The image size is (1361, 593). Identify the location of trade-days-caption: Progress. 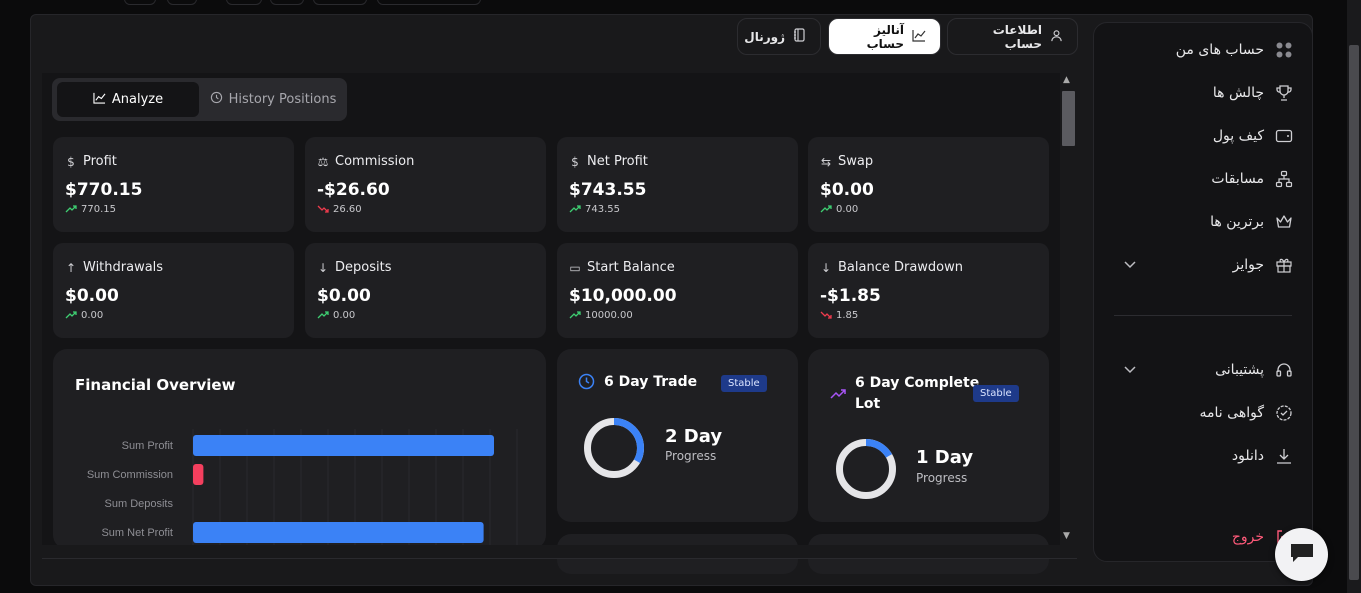
(691, 456).